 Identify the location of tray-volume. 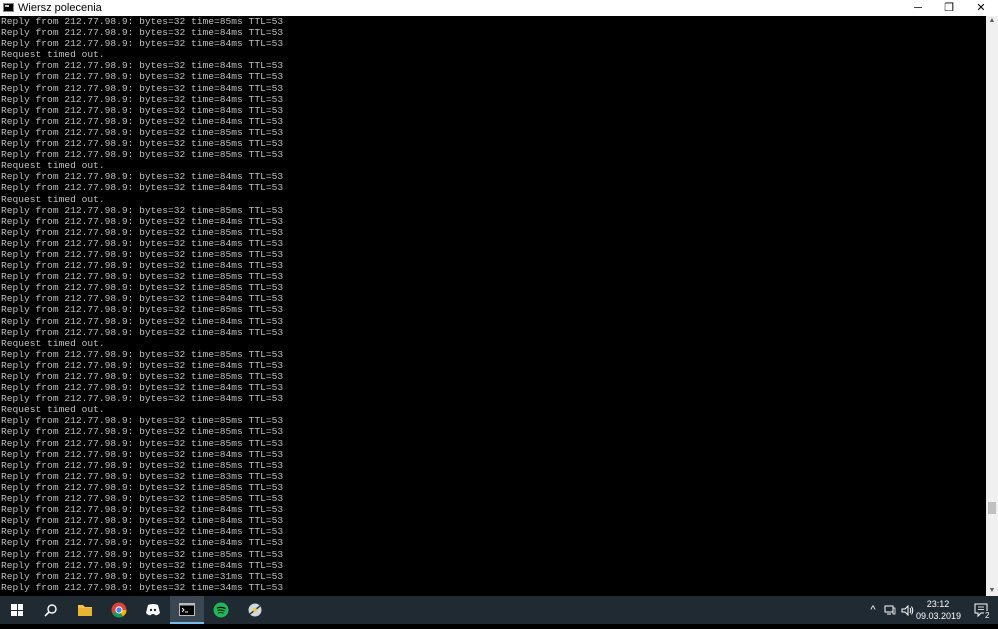
(907, 610).